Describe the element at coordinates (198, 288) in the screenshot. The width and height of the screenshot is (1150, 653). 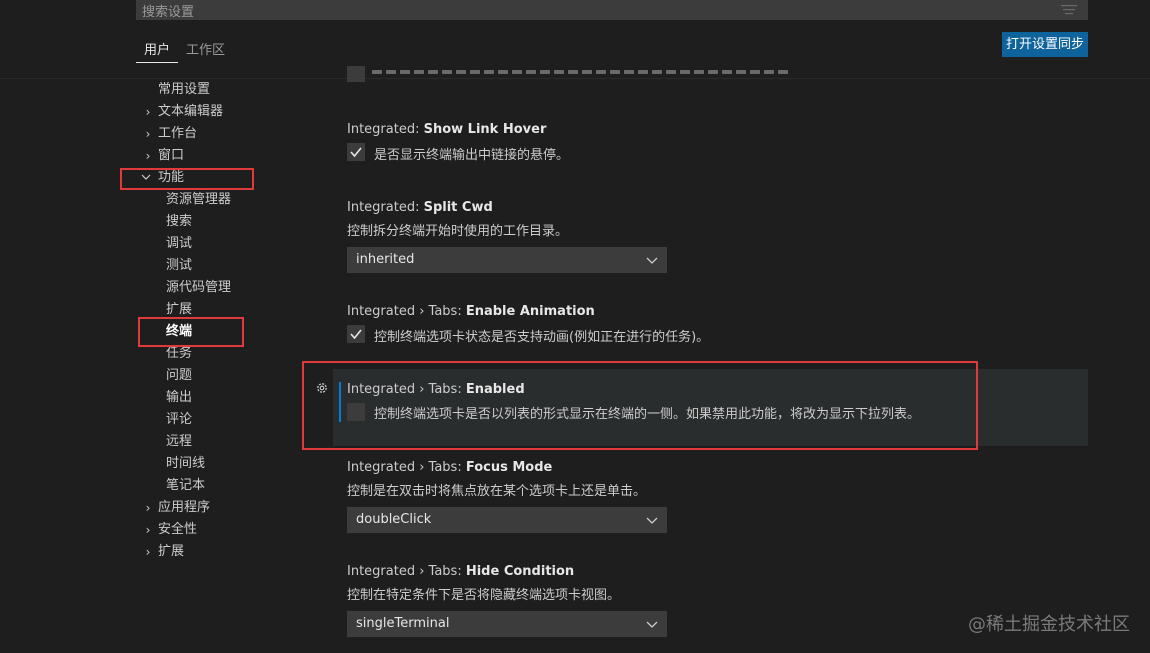
I see `toc-item-scm: 源代码管理` at that location.